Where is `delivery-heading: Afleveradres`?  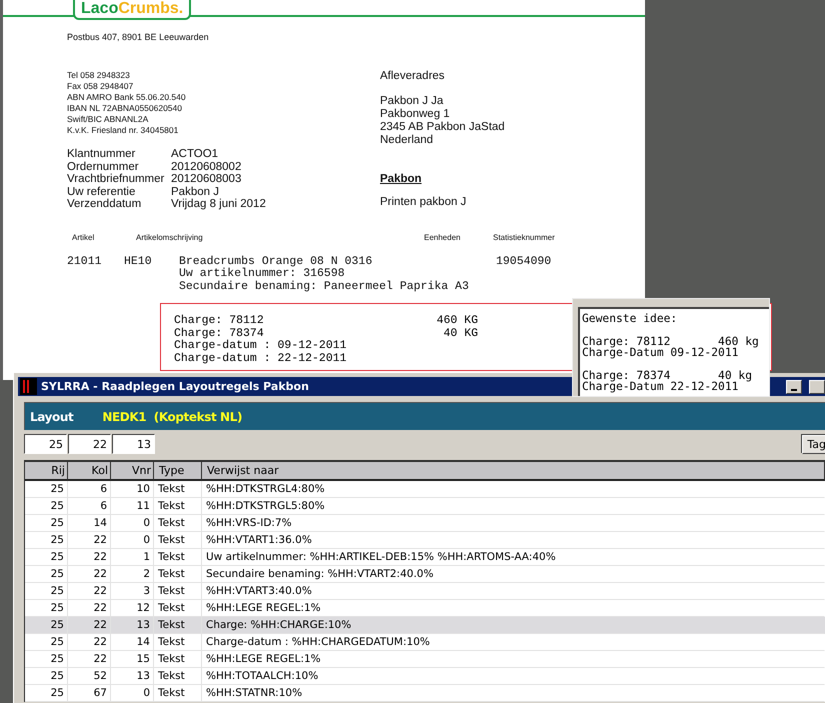
delivery-heading: Afleveradres is located at coordinates (413, 76).